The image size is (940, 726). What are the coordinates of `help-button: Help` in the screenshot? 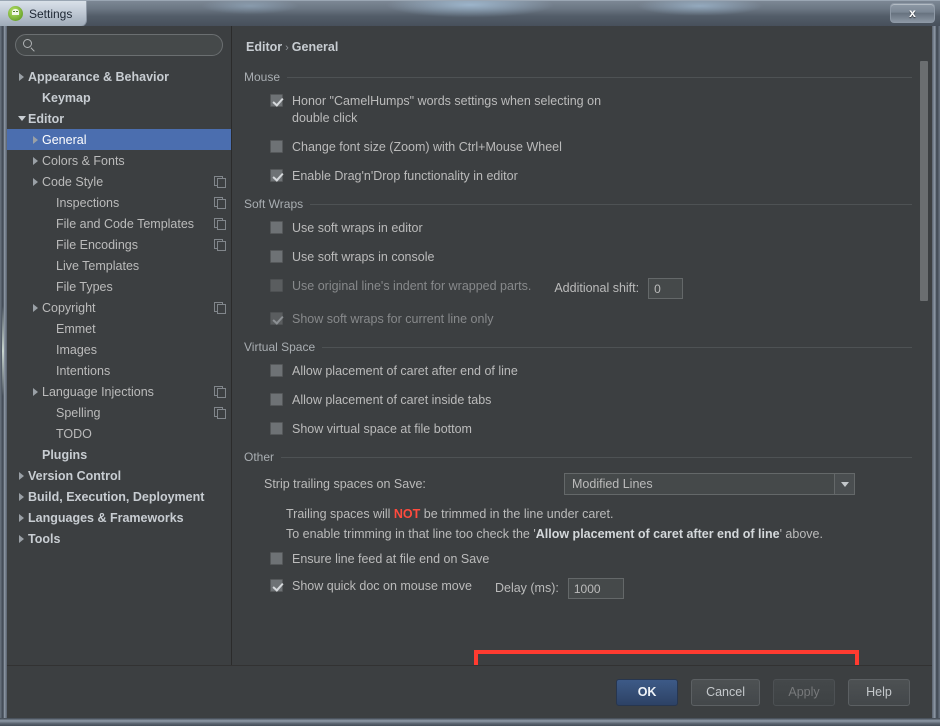 It's located at (879, 692).